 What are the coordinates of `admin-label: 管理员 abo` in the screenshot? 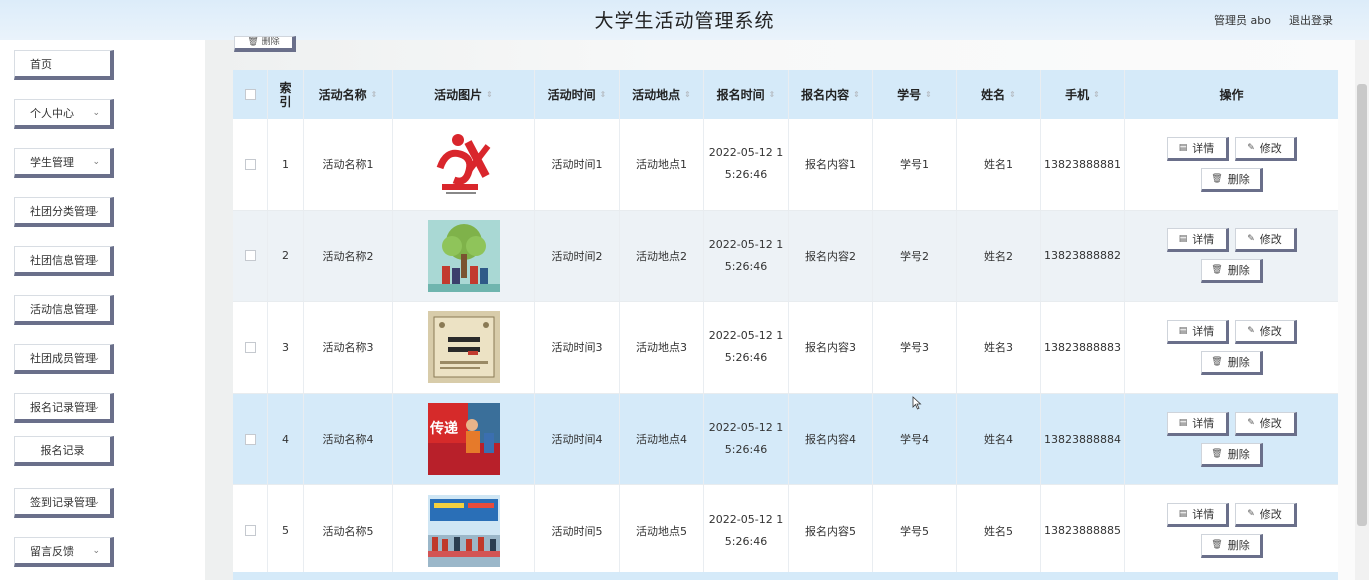 It's located at (1242, 20).